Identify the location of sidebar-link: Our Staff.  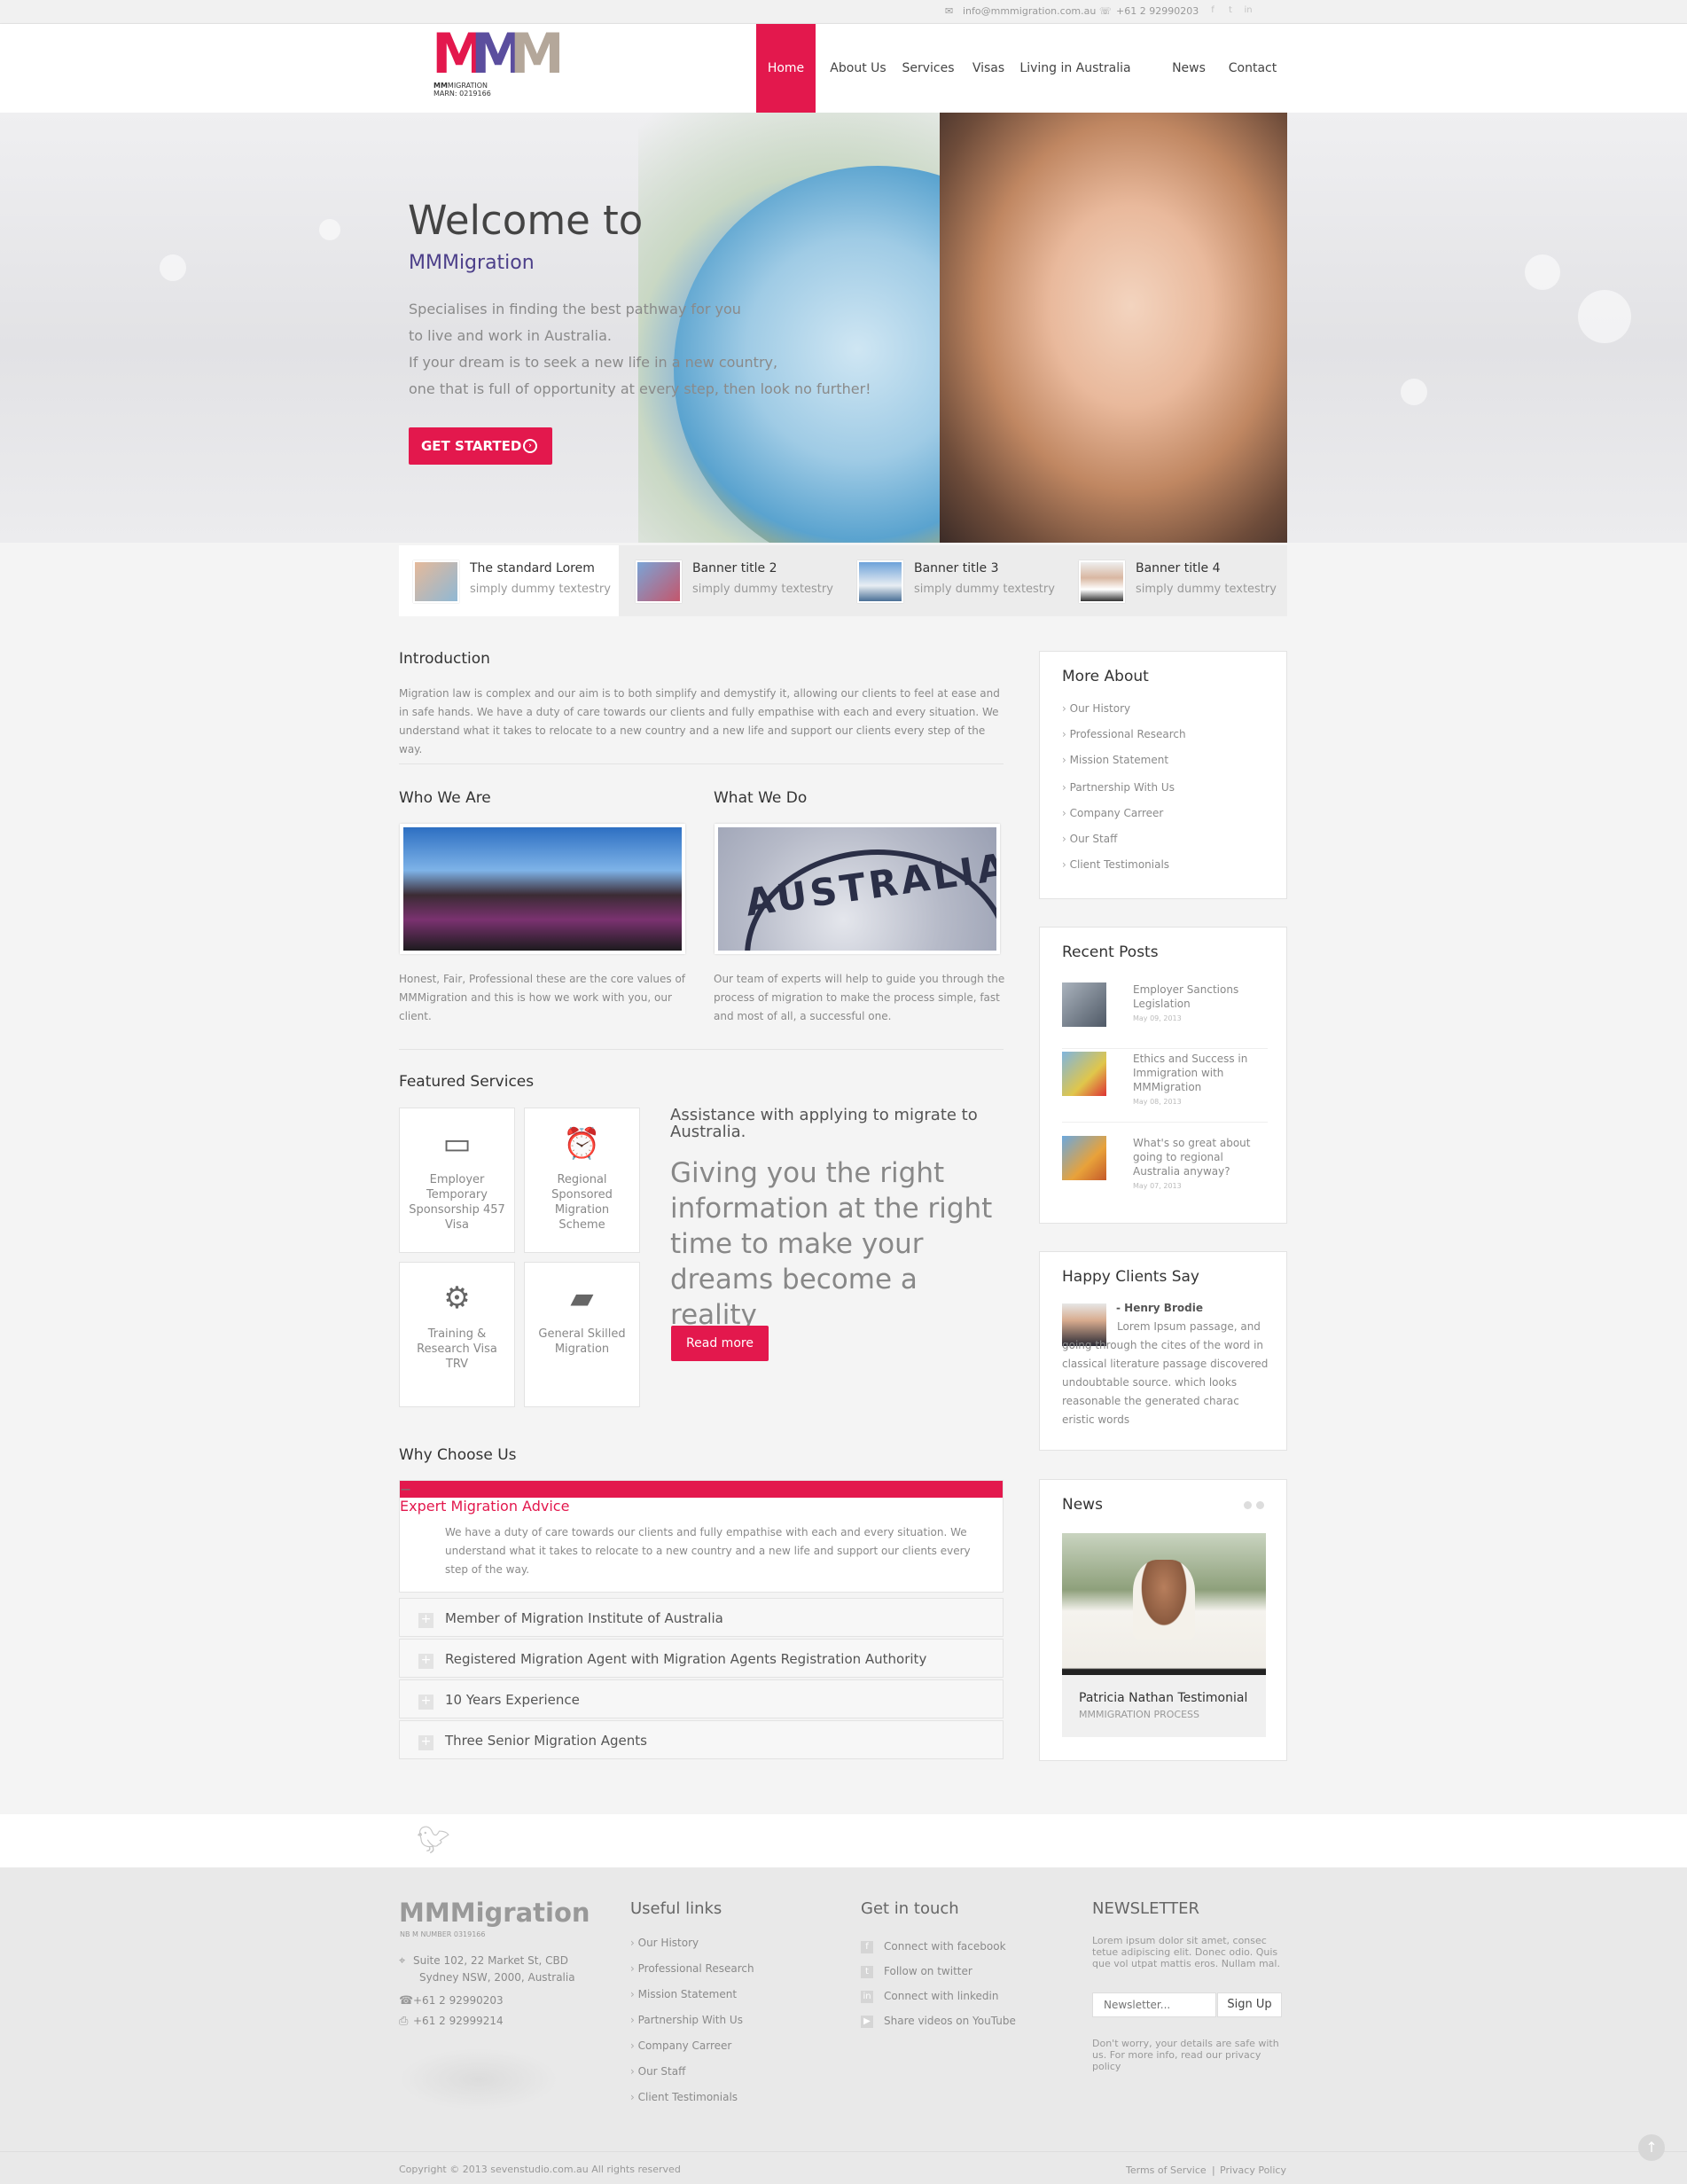
(1090, 839).